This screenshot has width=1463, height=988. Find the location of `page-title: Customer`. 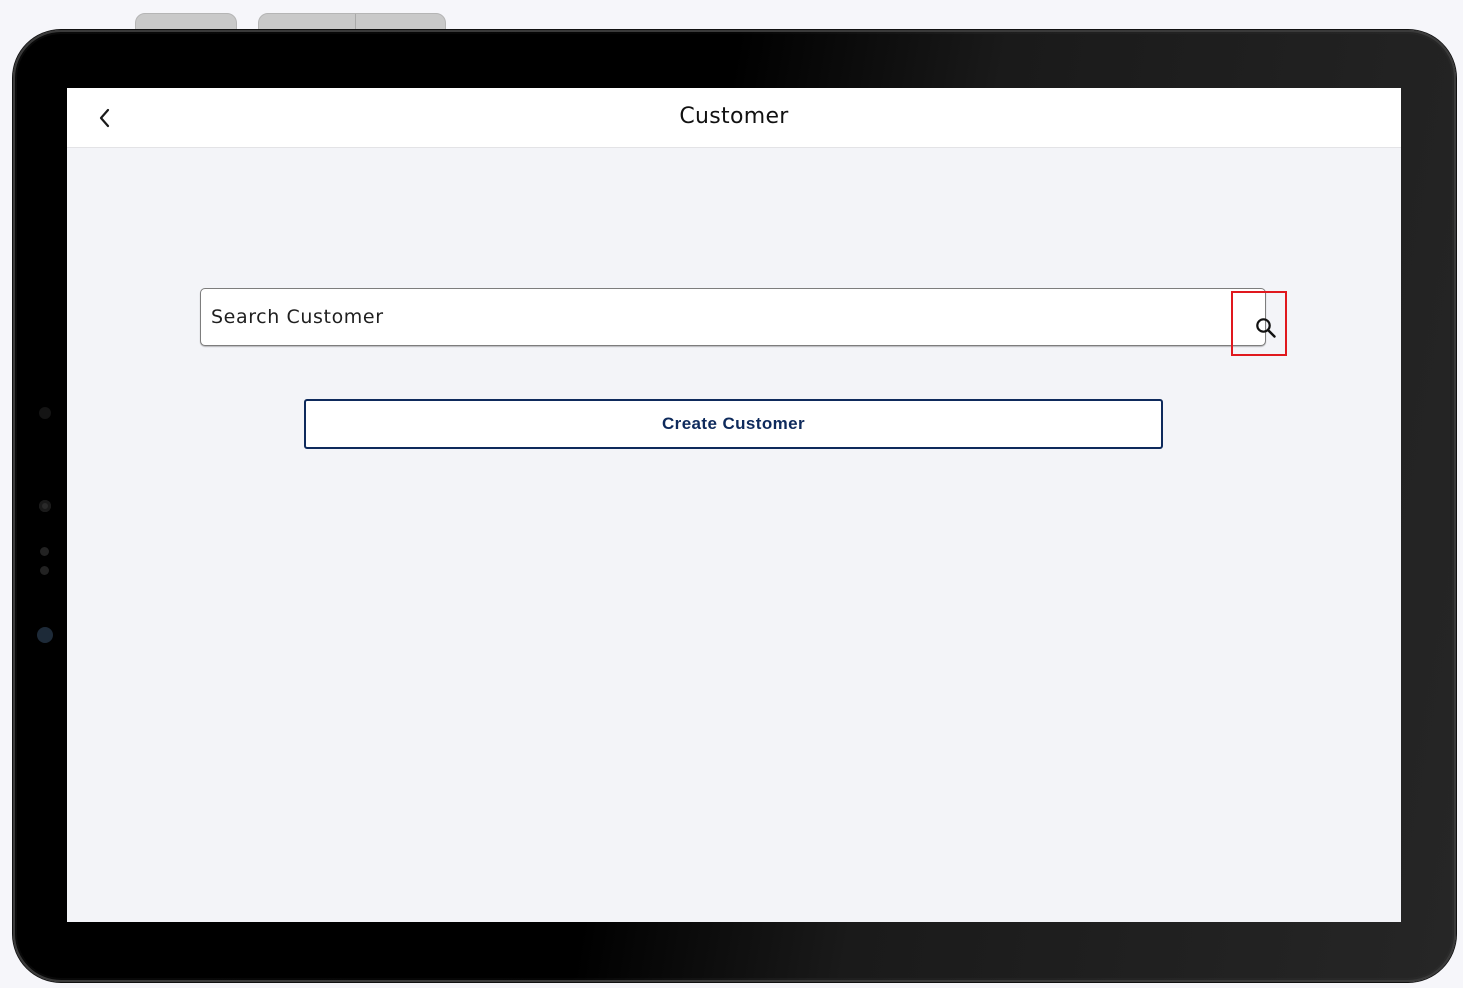

page-title: Customer is located at coordinates (734, 116).